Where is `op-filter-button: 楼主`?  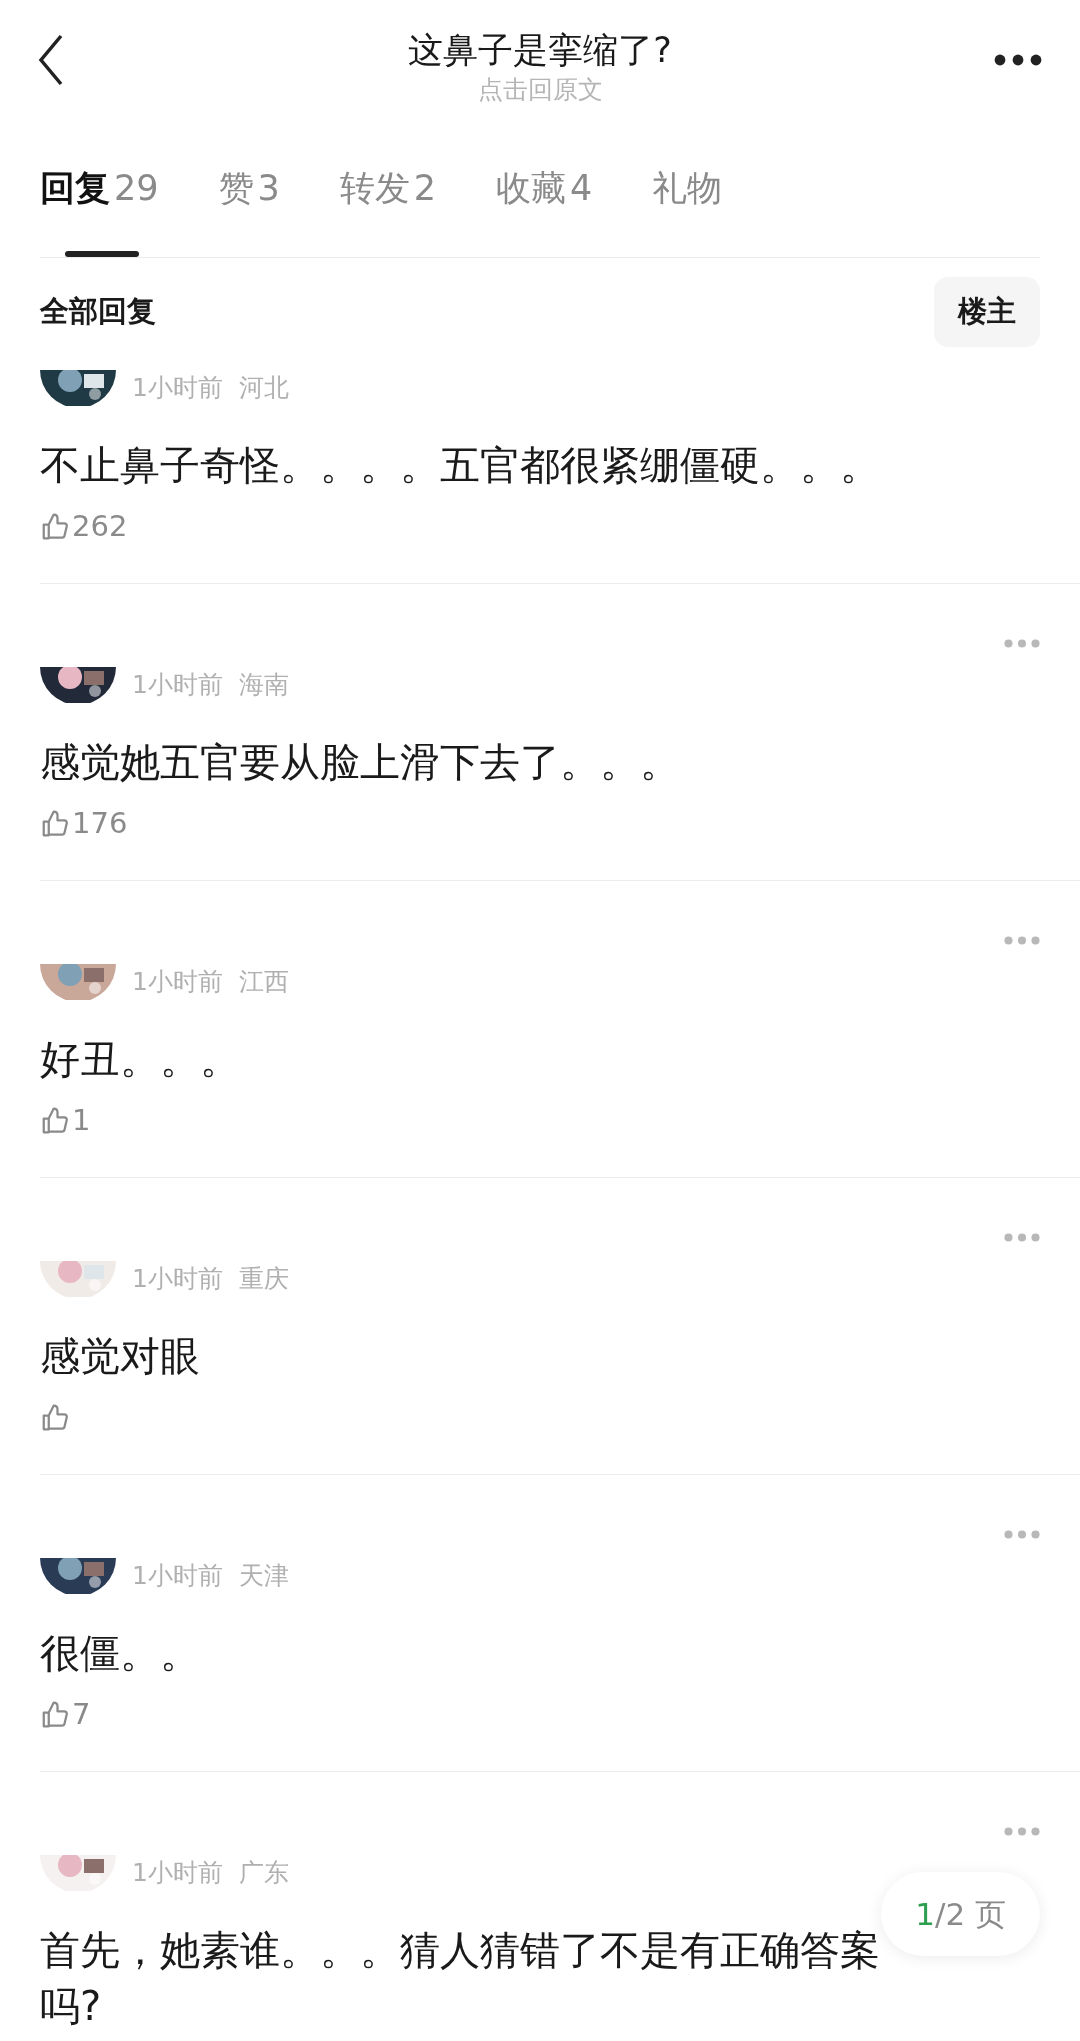 op-filter-button: 楼主 is located at coordinates (987, 311).